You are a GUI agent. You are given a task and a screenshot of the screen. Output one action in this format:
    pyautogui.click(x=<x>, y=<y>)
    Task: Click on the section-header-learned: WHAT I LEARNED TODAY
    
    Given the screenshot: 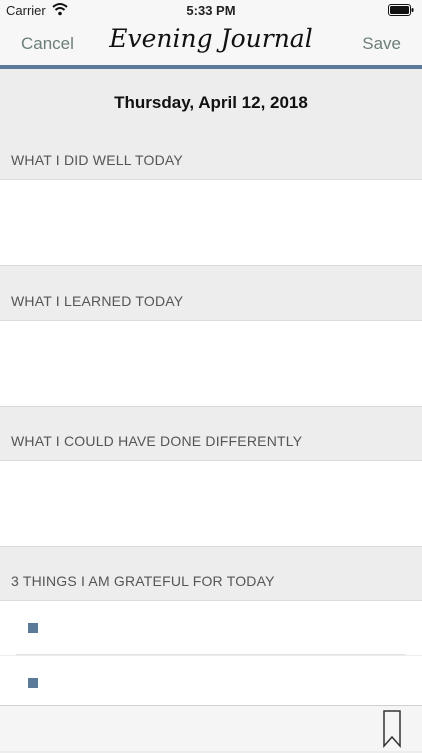 What is the action you would take?
    pyautogui.click(x=211, y=300)
    